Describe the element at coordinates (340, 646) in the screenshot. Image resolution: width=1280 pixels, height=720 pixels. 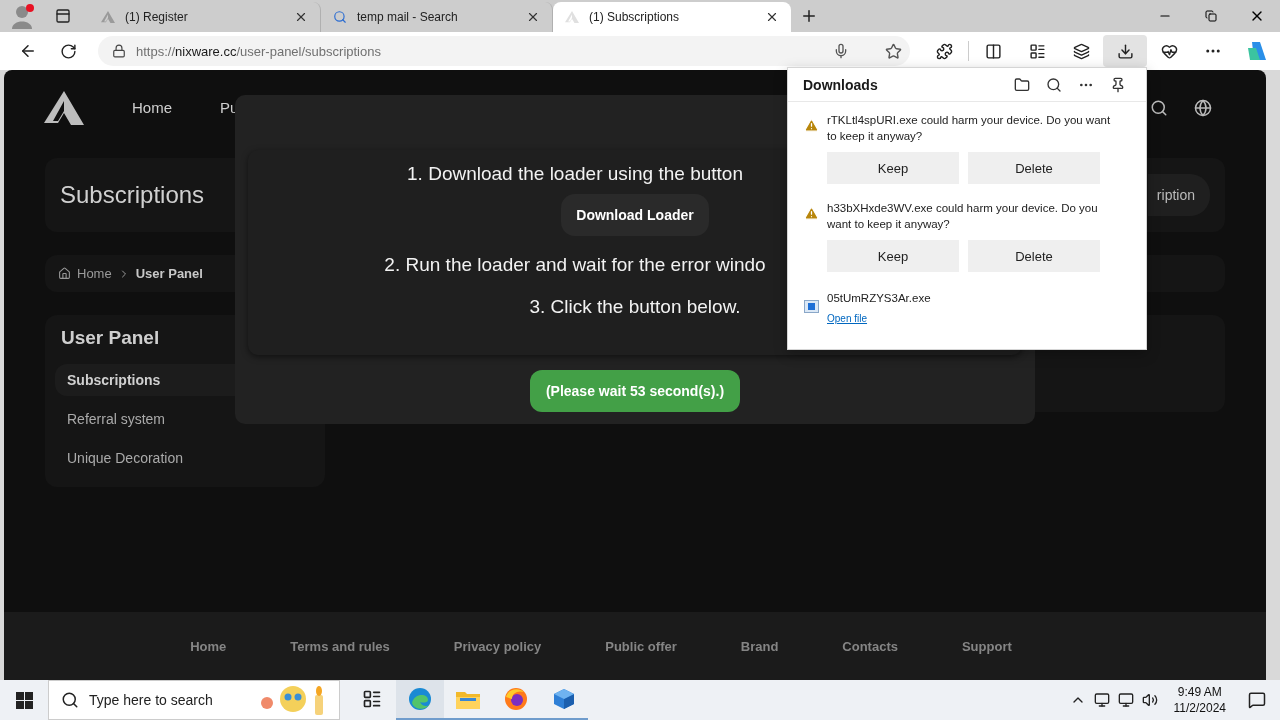
I see `footer-link: Terms and rules` at that location.